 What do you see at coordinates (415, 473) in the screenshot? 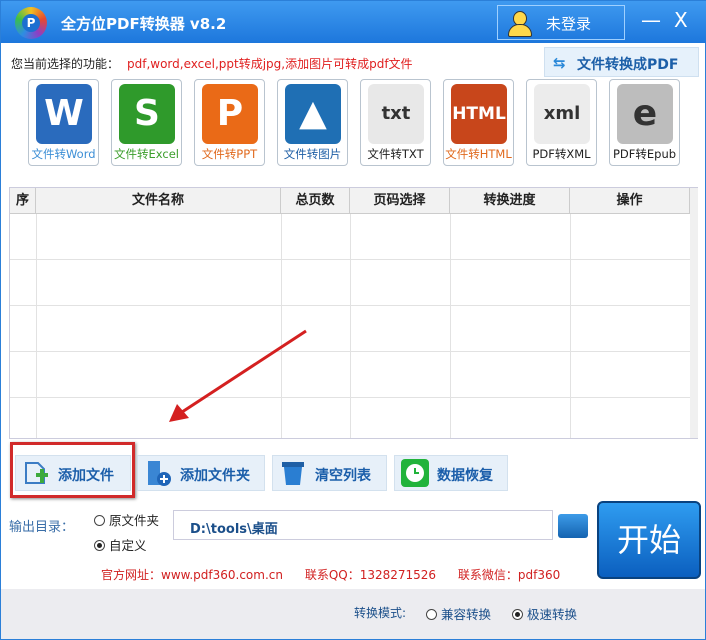
I see `restore-clock-icon` at bounding box center [415, 473].